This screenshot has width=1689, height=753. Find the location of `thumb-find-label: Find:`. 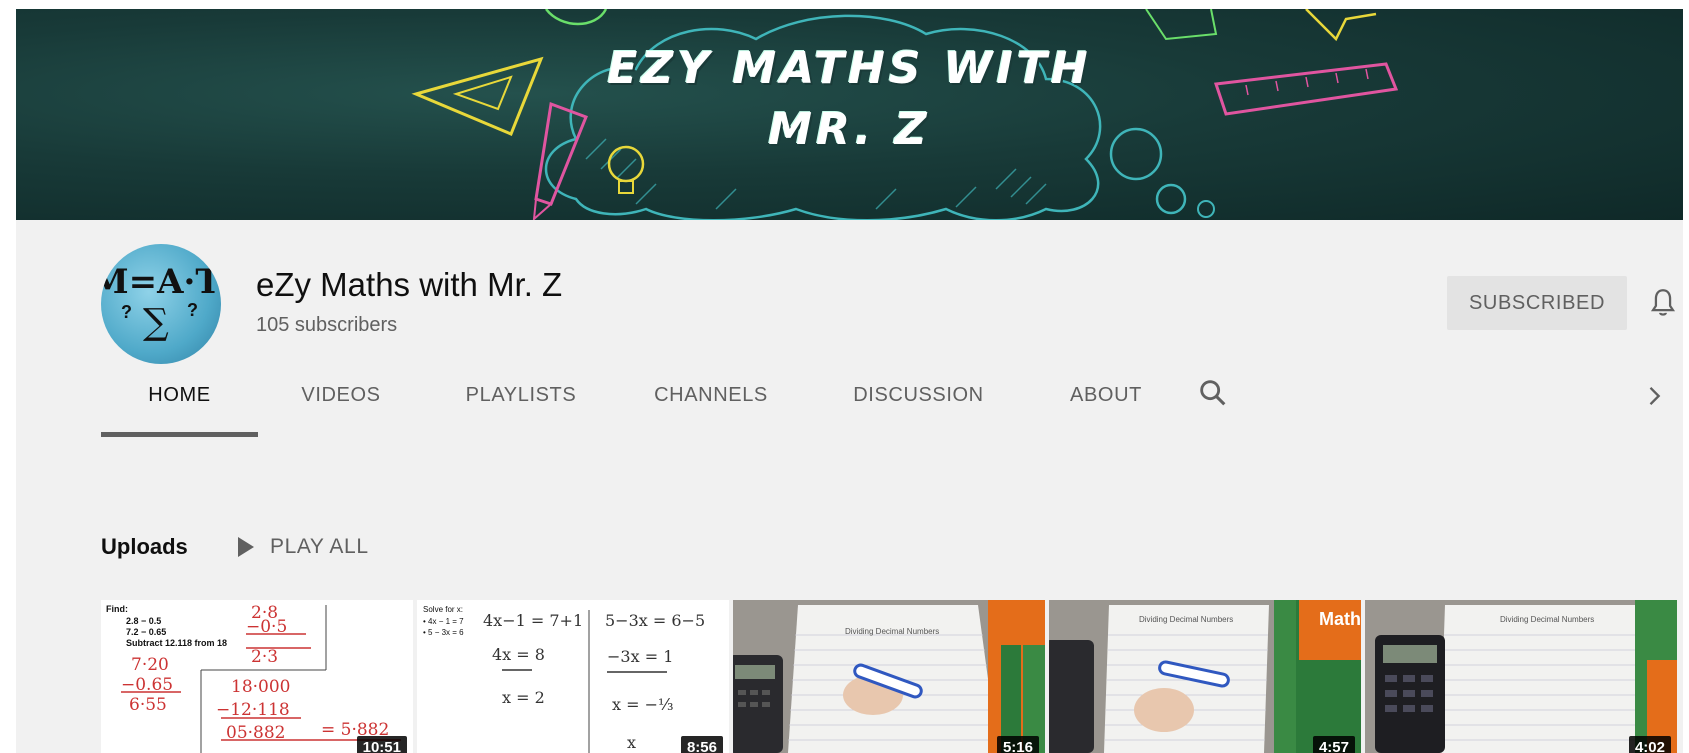

thumb-find-label: Find: is located at coordinates (117, 609).